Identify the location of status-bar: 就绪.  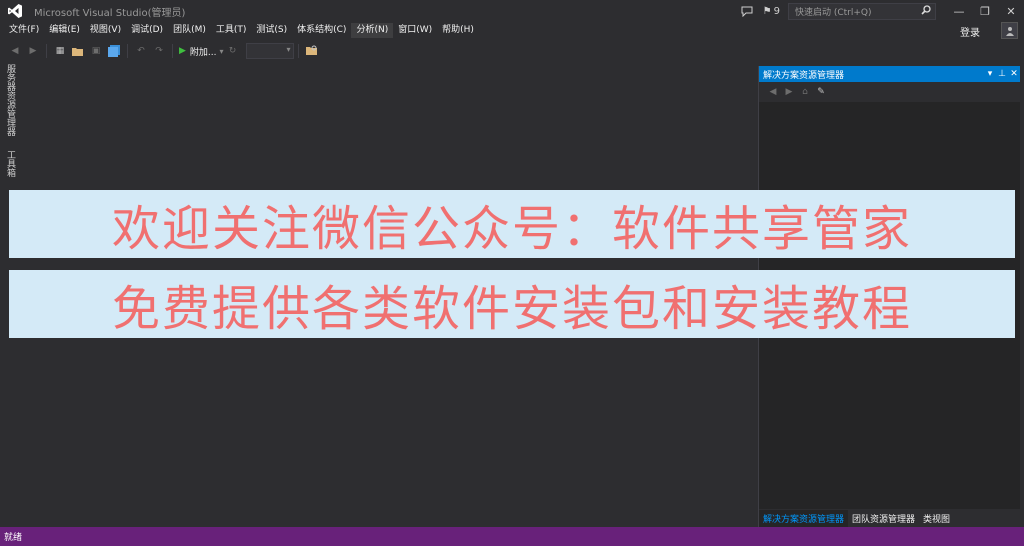
(512, 536).